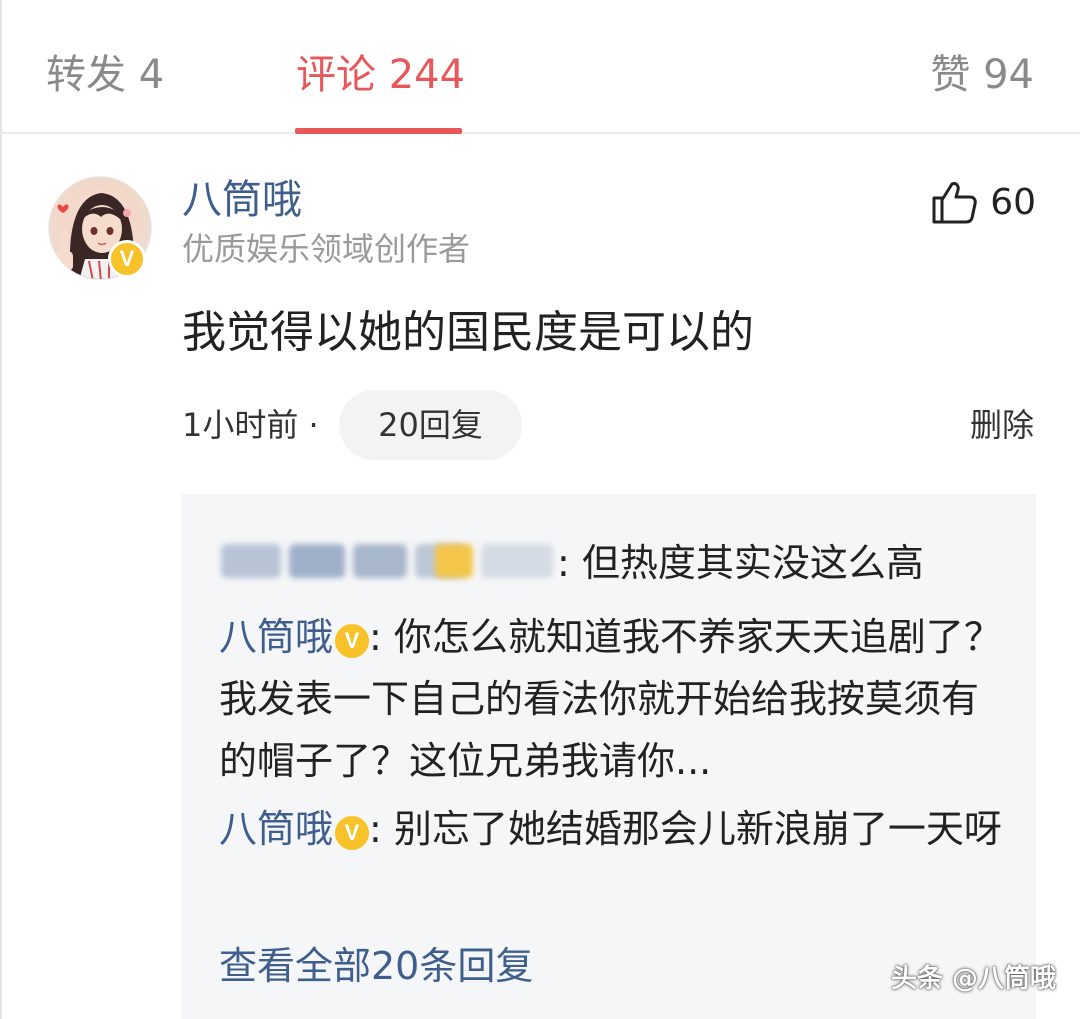 The width and height of the screenshot is (1080, 1019). I want to click on active-tab-indicator, so click(378, 131).